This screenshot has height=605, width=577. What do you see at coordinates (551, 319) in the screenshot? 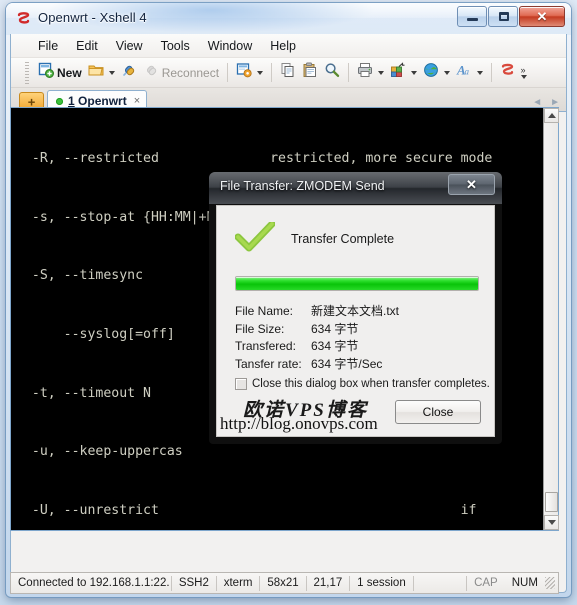
I see `terminal-scrollbar` at bounding box center [551, 319].